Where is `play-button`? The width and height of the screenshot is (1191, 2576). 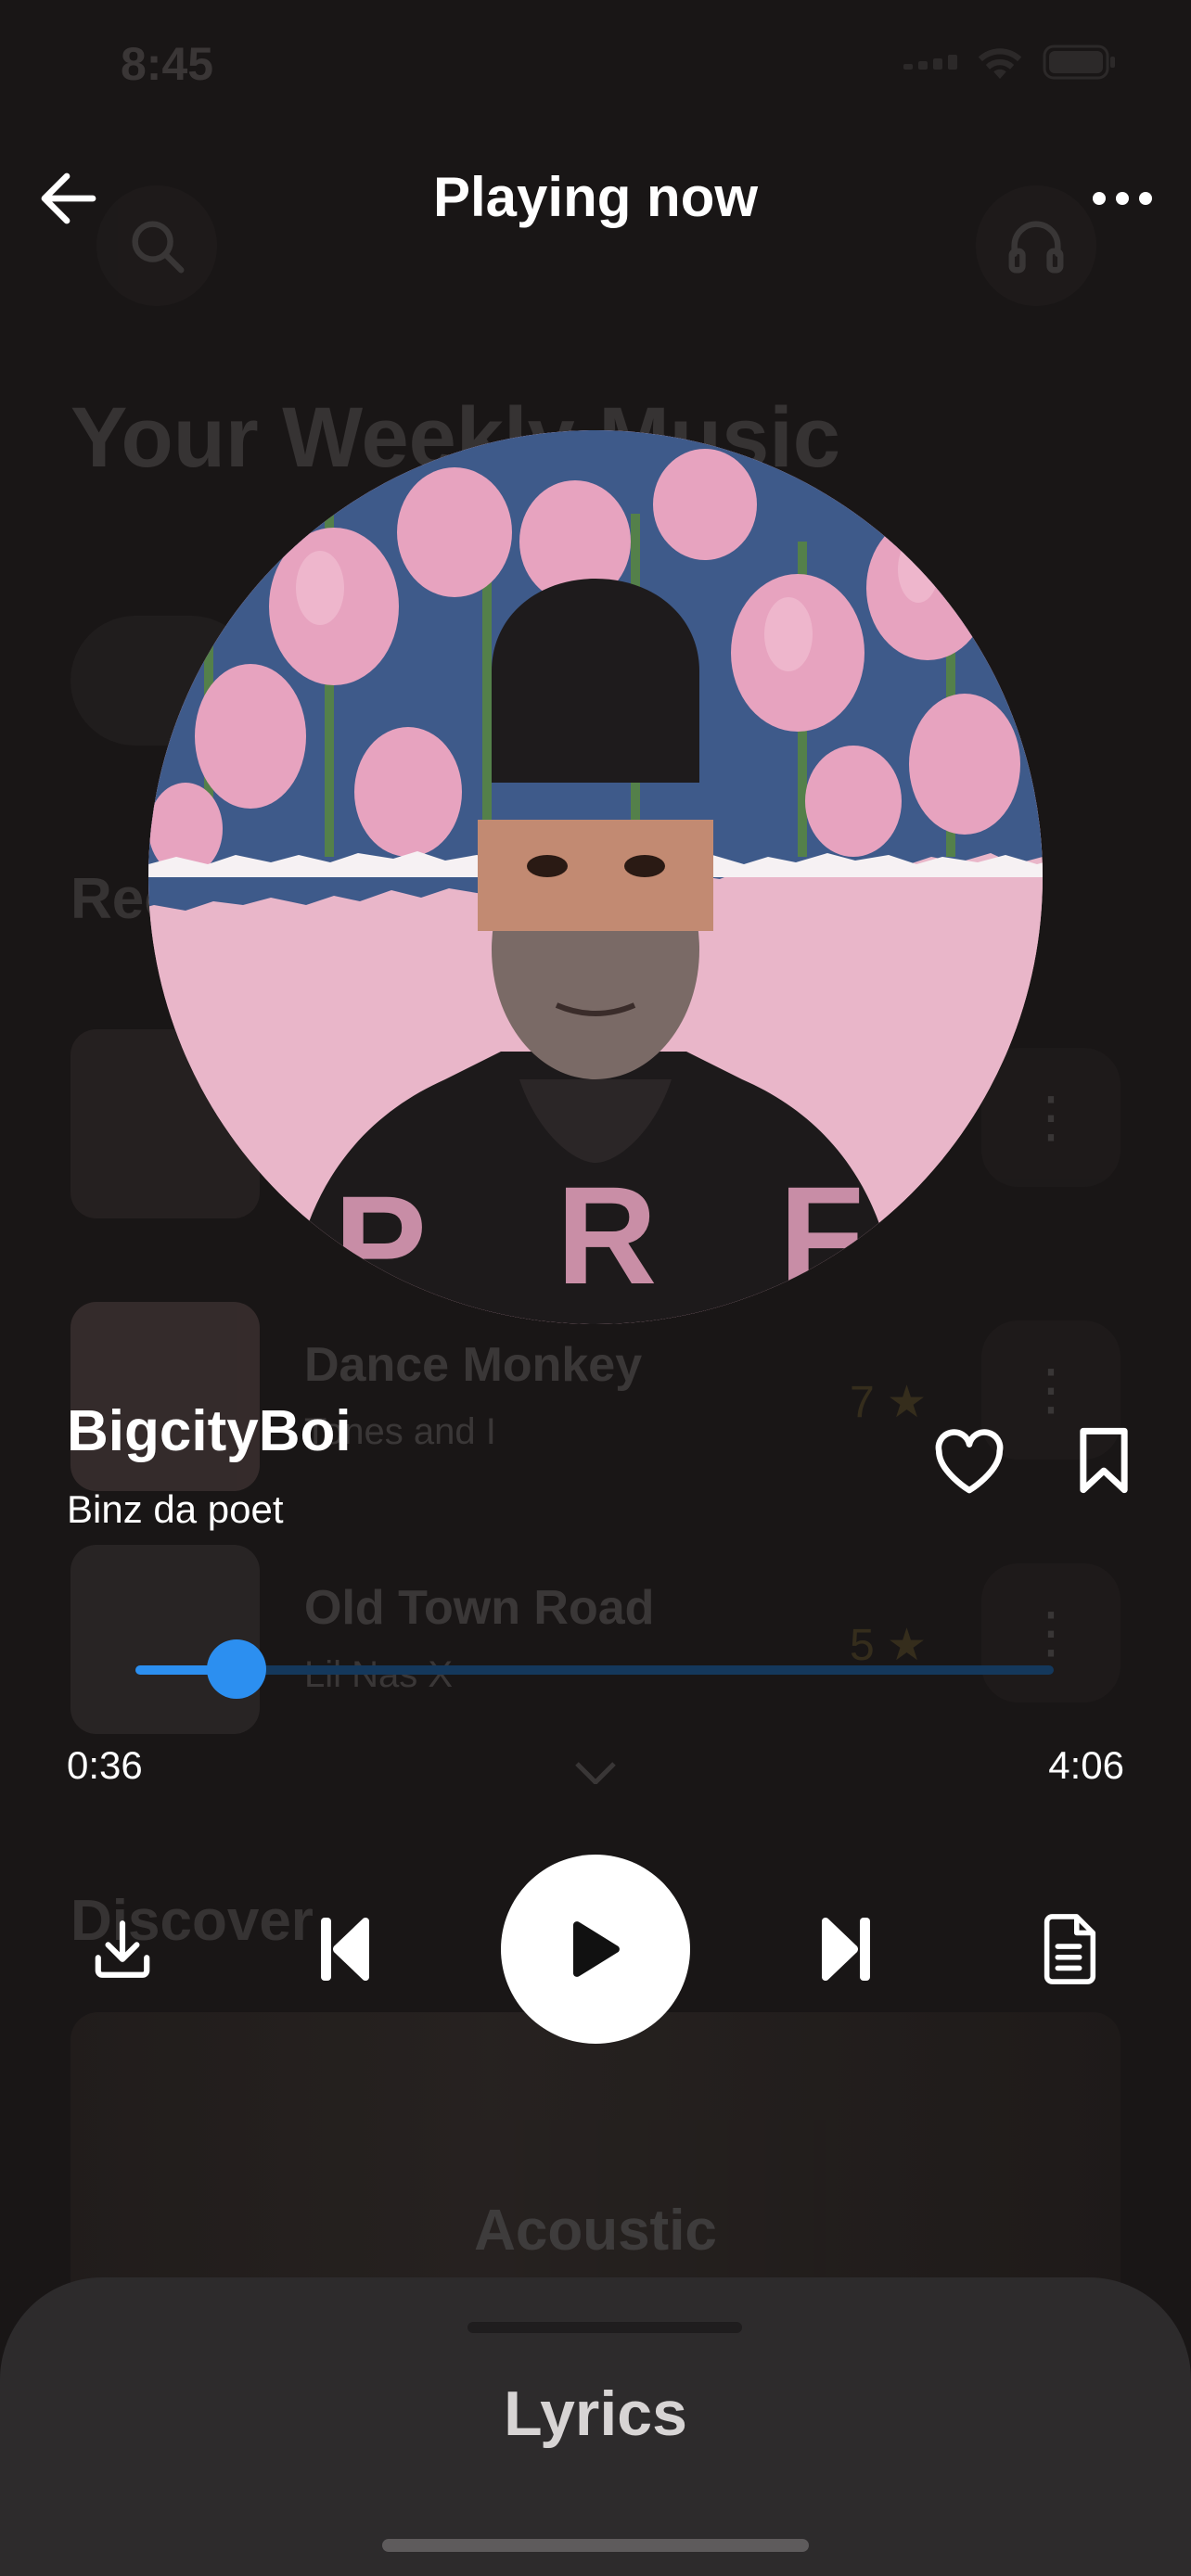
play-button is located at coordinates (595, 1950).